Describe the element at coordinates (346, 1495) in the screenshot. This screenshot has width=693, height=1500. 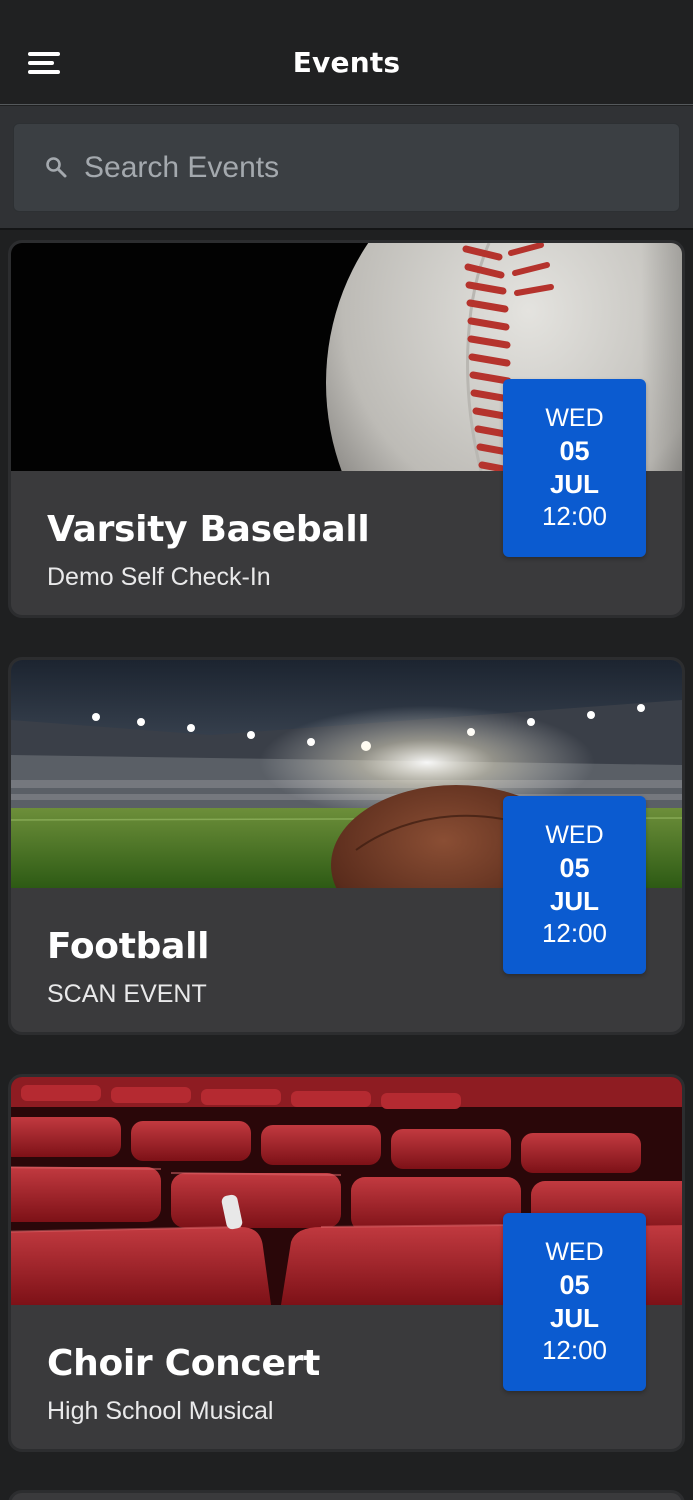
I see `event-card-partial` at that location.